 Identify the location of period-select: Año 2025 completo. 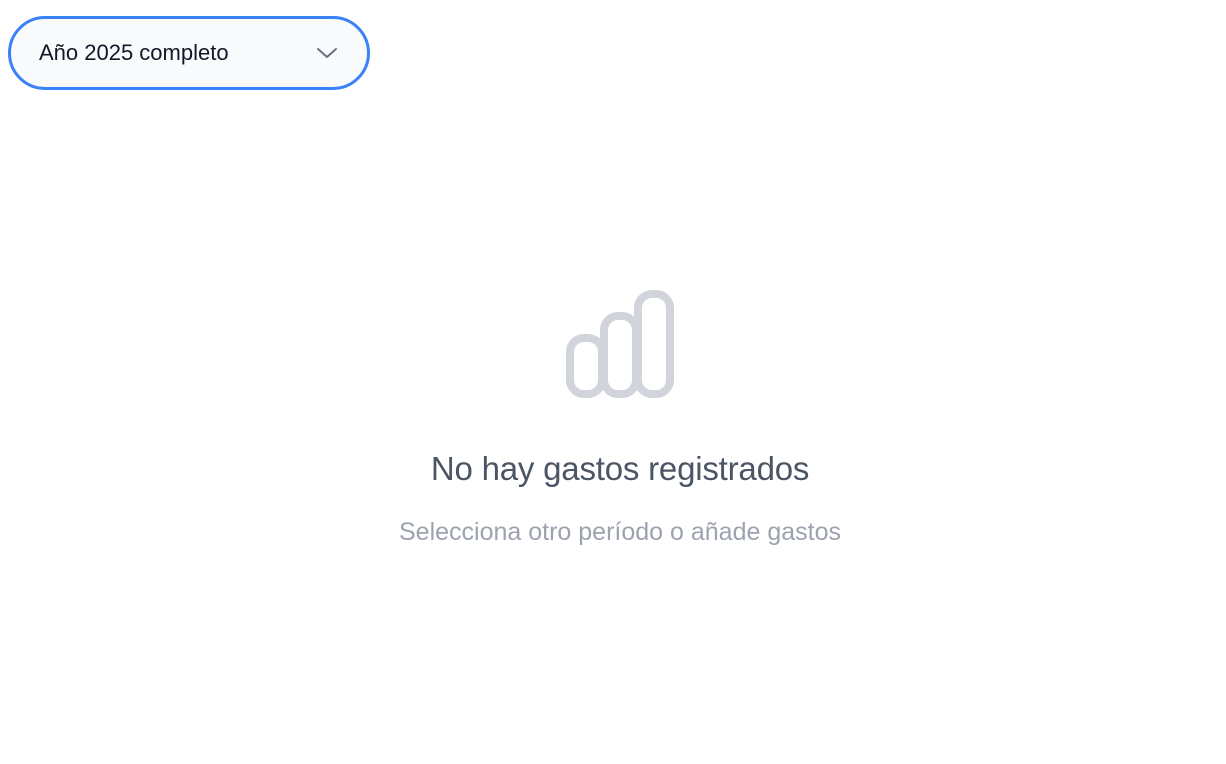
(189, 53).